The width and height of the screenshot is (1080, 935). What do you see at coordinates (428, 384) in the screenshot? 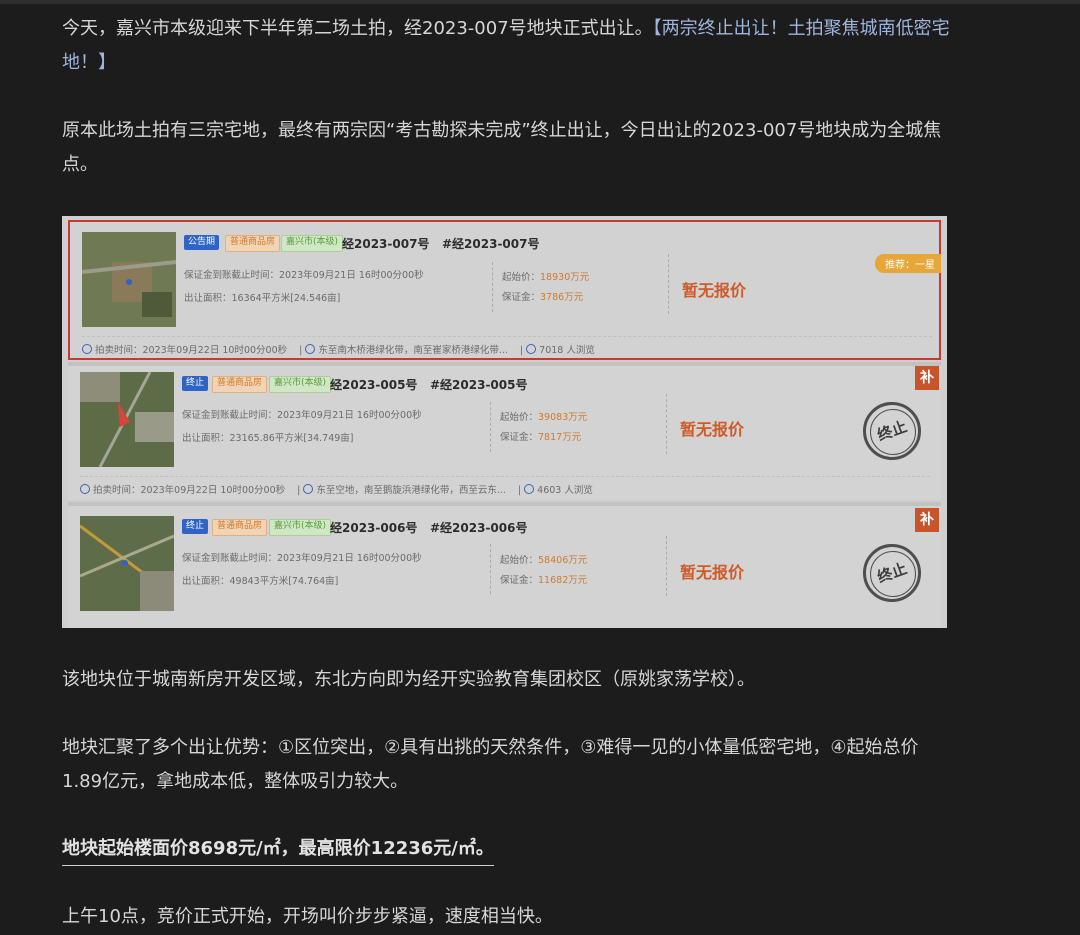
I see `plot-code: 经2023-005号 #经2023-005号` at bounding box center [428, 384].